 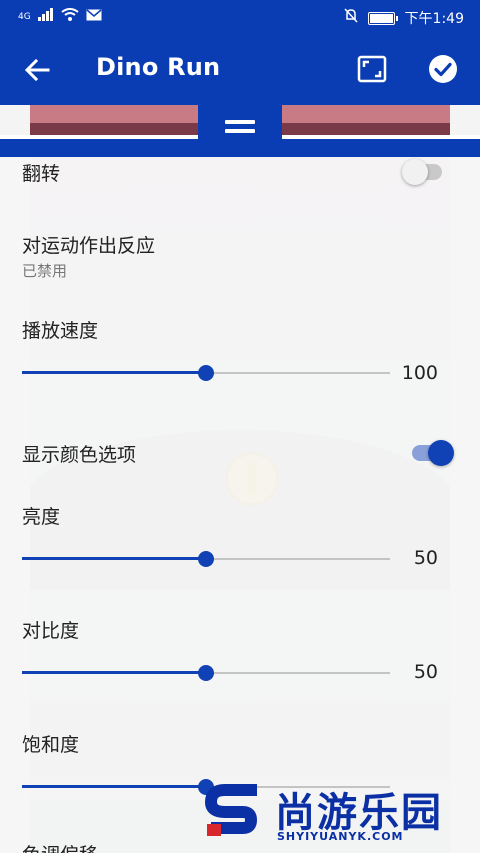 What do you see at coordinates (240, 69) in the screenshot?
I see `app-bar: Dino Run` at bounding box center [240, 69].